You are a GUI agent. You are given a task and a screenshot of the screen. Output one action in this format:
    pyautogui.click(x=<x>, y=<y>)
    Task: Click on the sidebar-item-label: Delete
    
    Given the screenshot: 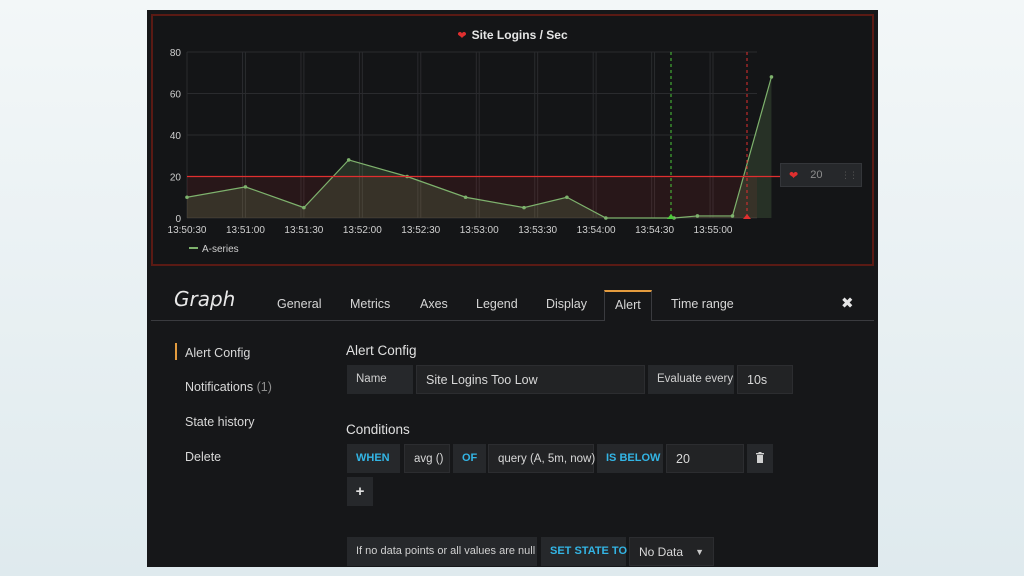 What is the action you would take?
    pyautogui.click(x=203, y=457)
    